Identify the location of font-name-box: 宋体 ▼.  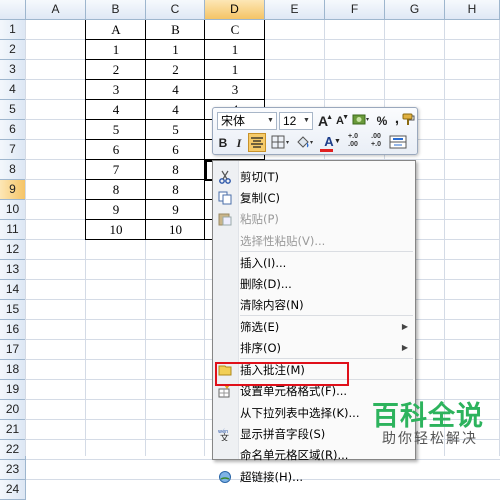
(247, 121).